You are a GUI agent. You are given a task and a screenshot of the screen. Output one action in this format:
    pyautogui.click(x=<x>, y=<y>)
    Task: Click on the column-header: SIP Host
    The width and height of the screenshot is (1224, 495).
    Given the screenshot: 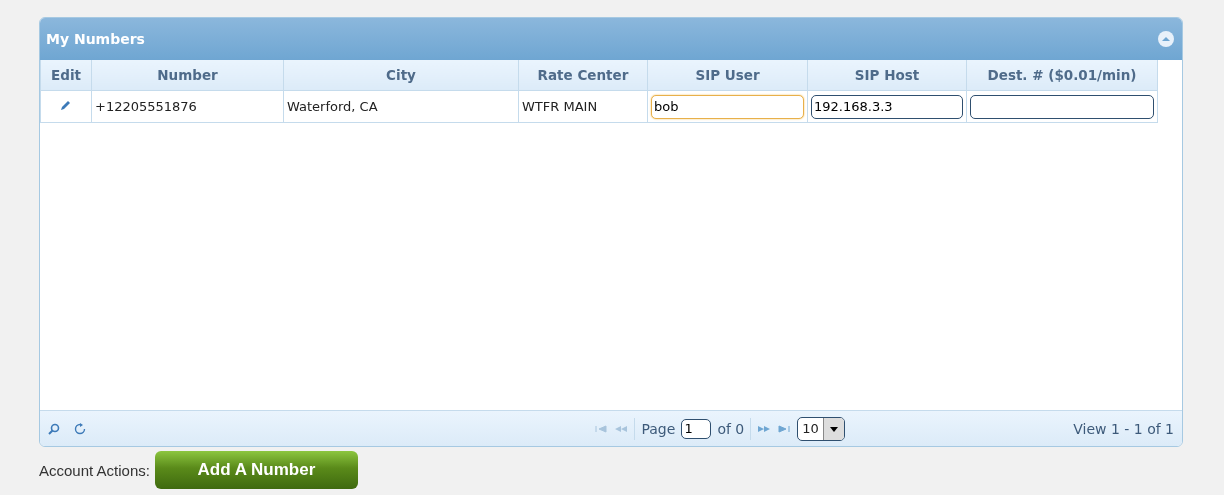 What is the action you would take?
    pyautogui.click(x=887, y=75)
    